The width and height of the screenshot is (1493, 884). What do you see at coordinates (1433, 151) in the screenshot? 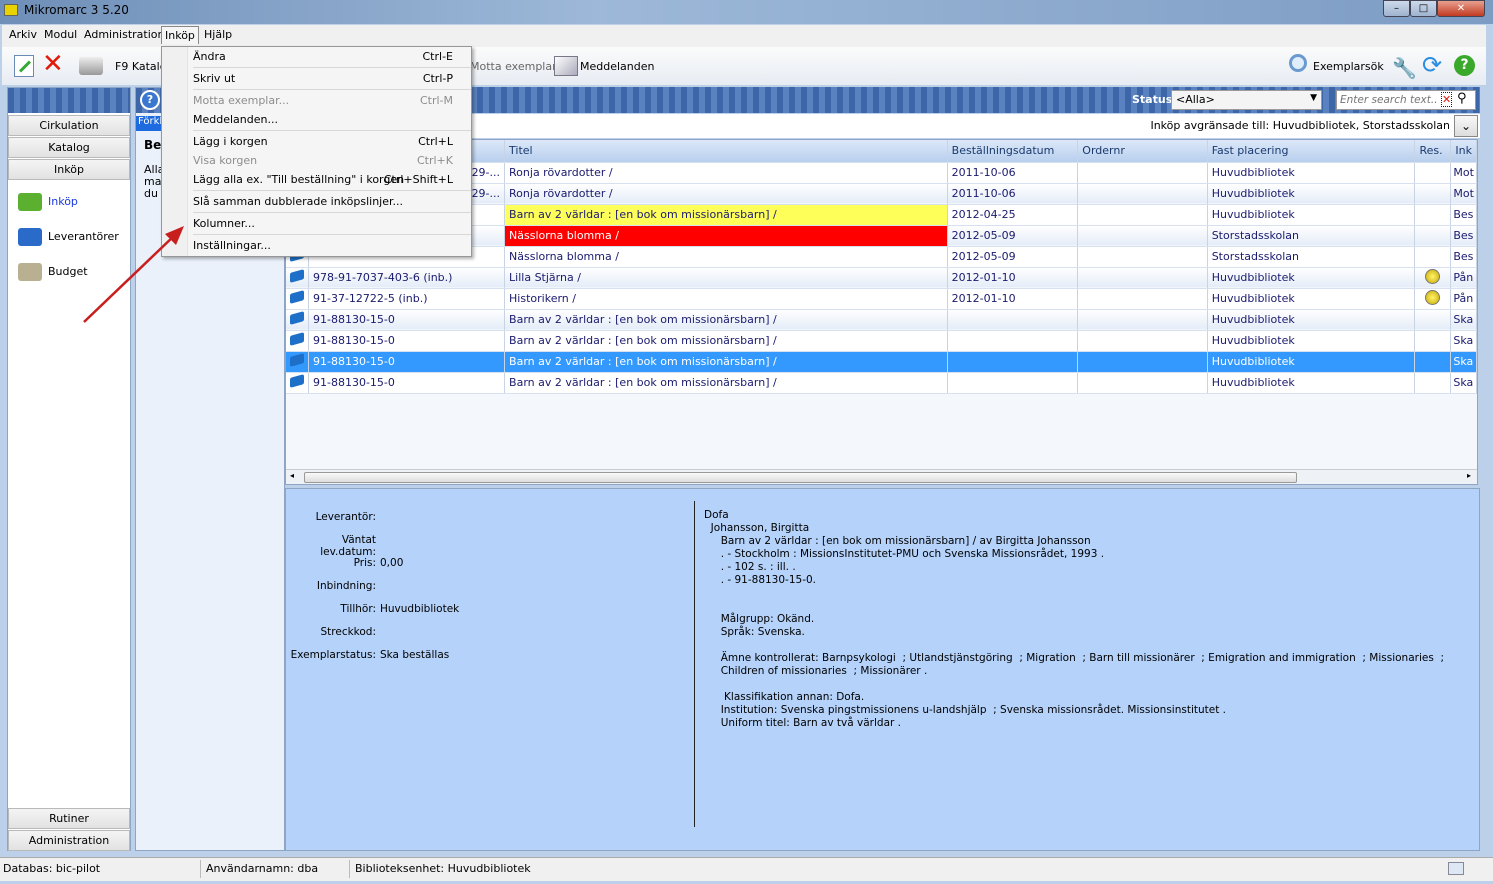
I see `column-header: Res.` at bounding box center [1433, 151].